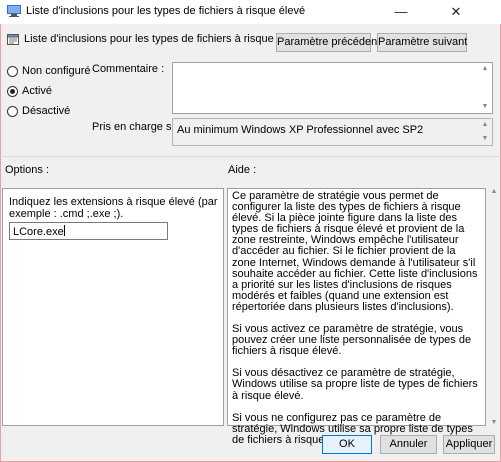 The image size is (501, 462). What do you see at coordinates (494, 307) in the screenshot?
I see `dialog-scrollbar: ▲ ▼` at bounding box center [494, 307].